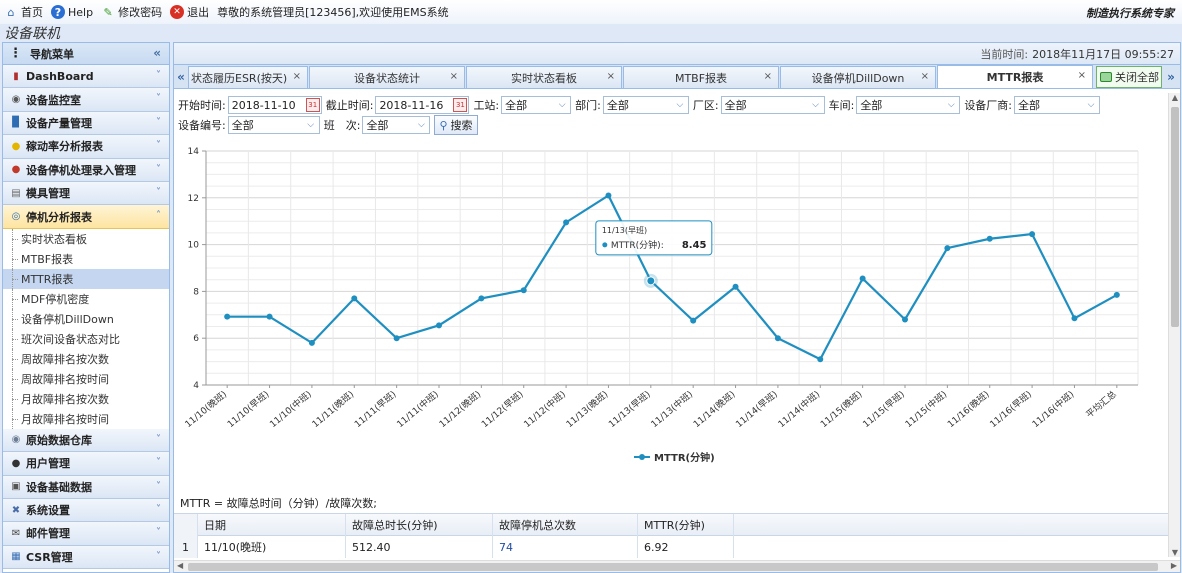 This screenshot has width=1182, height=573. Describe the element at coordinates (1057, 105) in the screenshot. I see `maker-select: 全部 ⌵` at that location.